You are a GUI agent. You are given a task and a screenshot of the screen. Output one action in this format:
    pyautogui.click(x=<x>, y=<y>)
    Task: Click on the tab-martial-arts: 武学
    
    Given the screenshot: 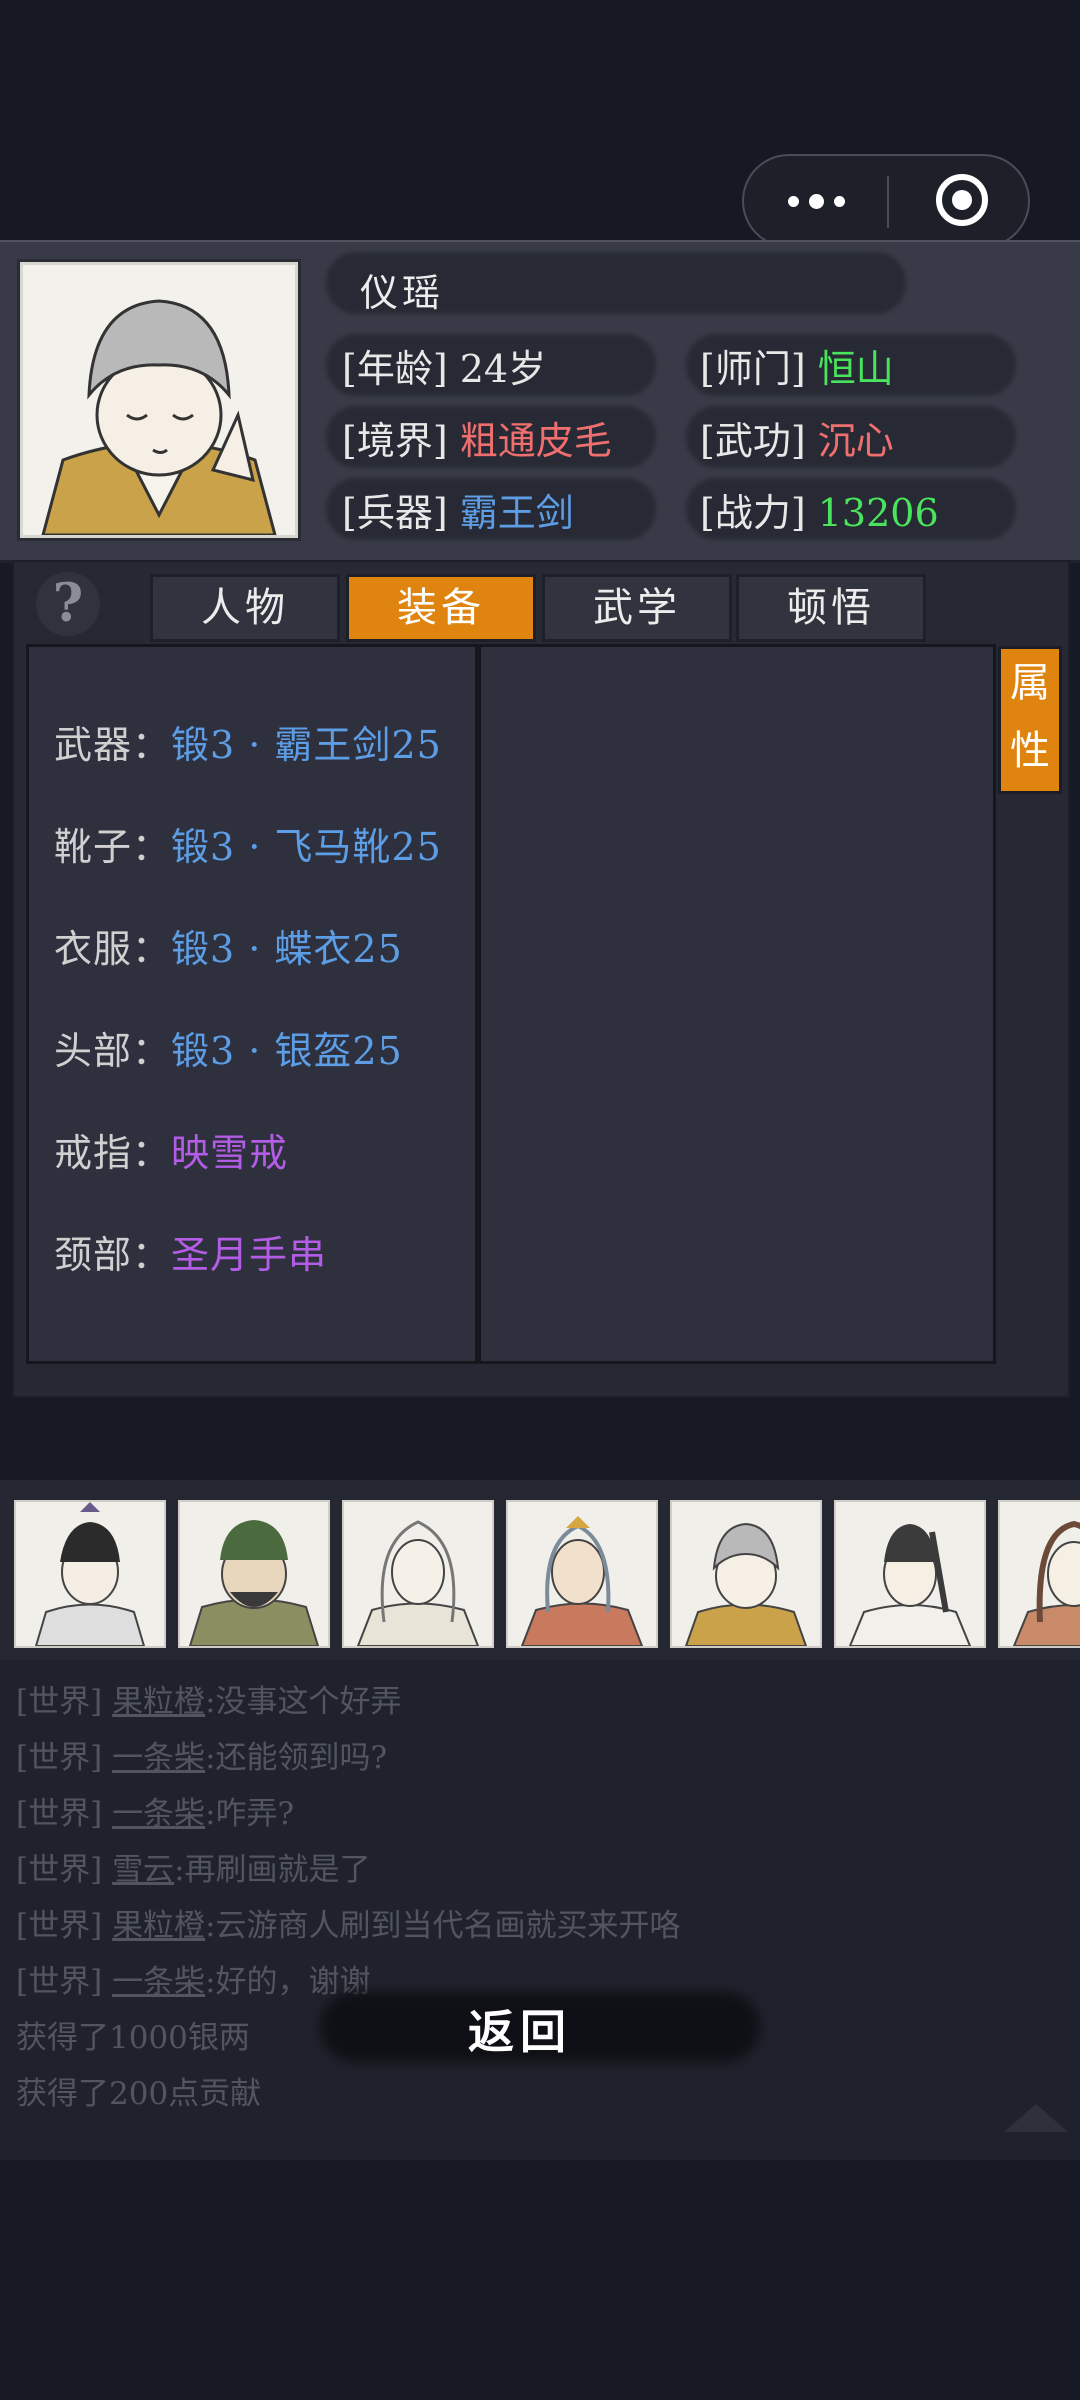 What is the action you would take?
    pyautogui.click(x=637, y=608)
    